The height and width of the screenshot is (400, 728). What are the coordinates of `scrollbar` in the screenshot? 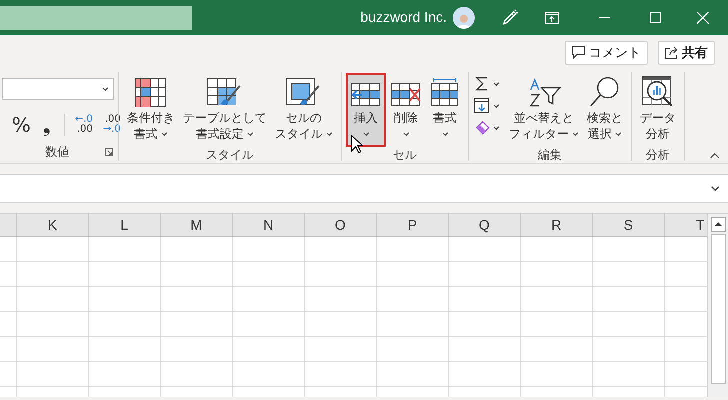 It's located at (717, 305).